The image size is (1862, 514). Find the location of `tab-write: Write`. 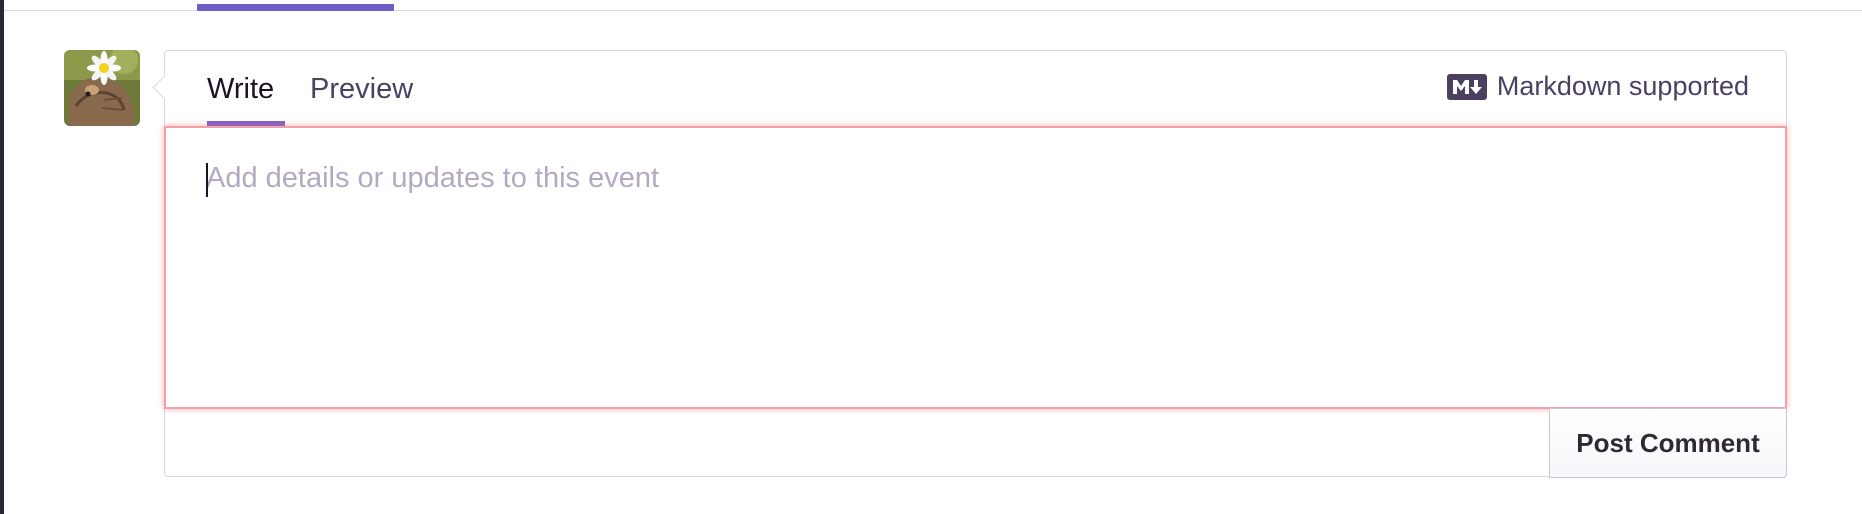

tab-write: Write is located at coordinates (240, 89).